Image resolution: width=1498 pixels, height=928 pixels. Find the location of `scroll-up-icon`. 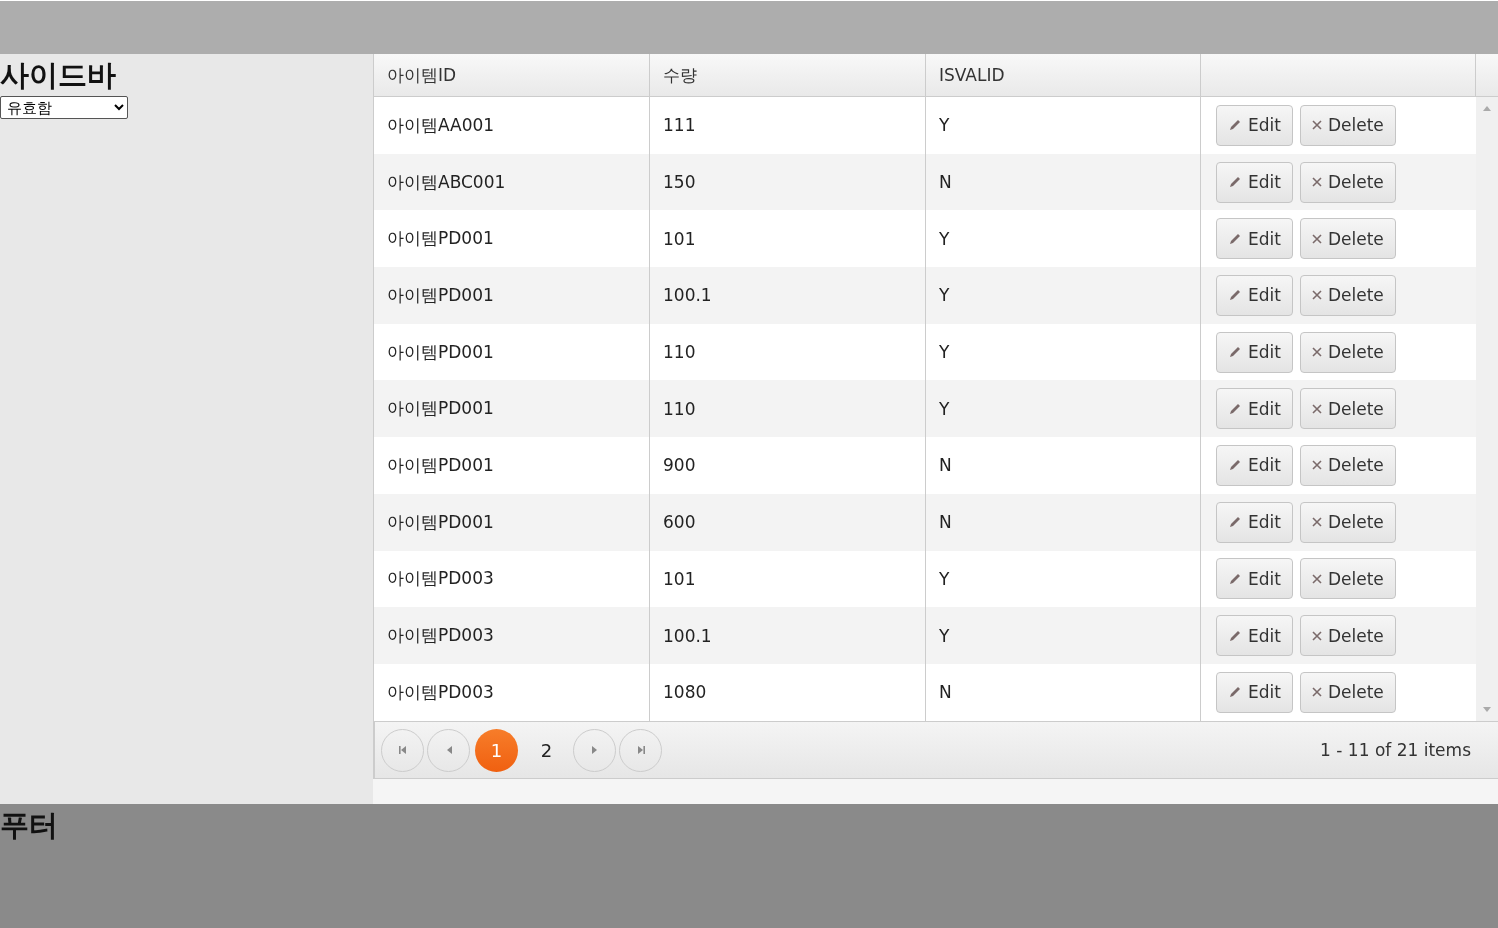

scroll-up-icon is located at coordinates (1487, 108).